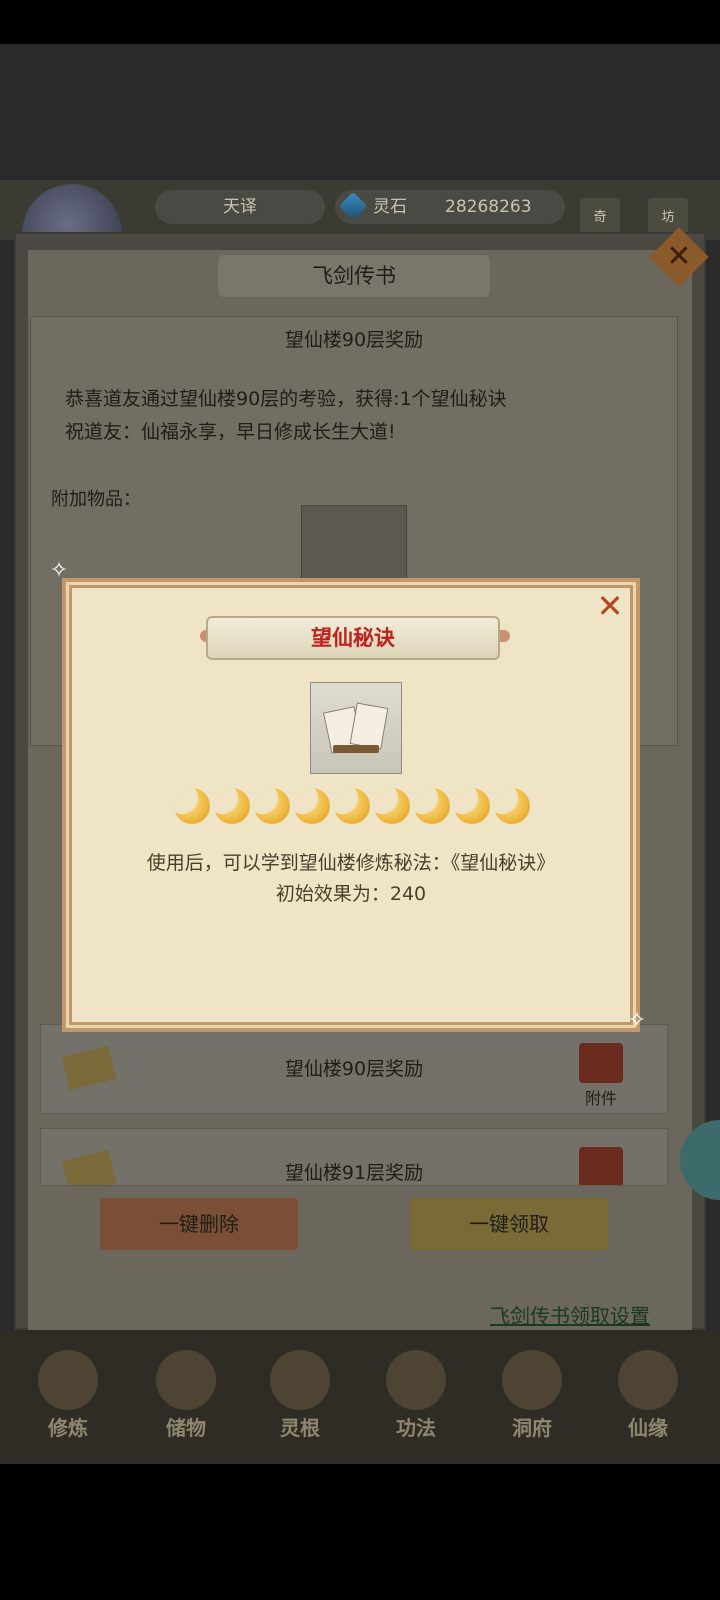  What do you see at coordinates (230, 432) in the screenshot?
I see `mail-body-line: 祝道友：仙福永享，早日修成长生大道!` at bounding box center [230, 432].